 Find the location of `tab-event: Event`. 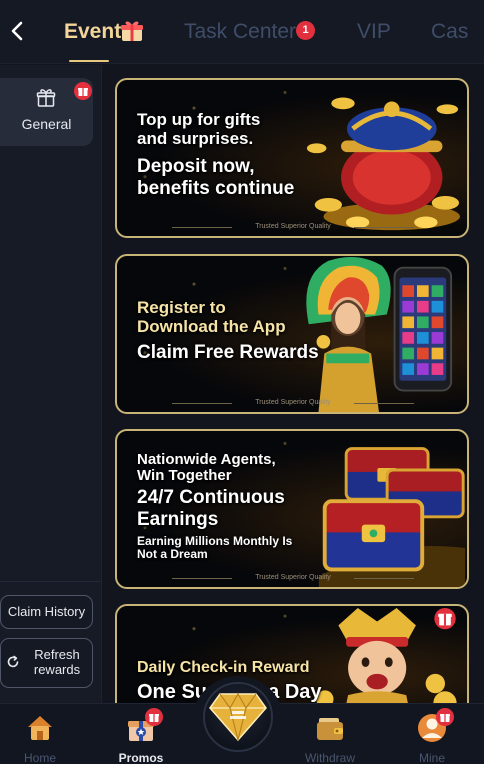

tab-event: Event is located at coordinates (103, 32).